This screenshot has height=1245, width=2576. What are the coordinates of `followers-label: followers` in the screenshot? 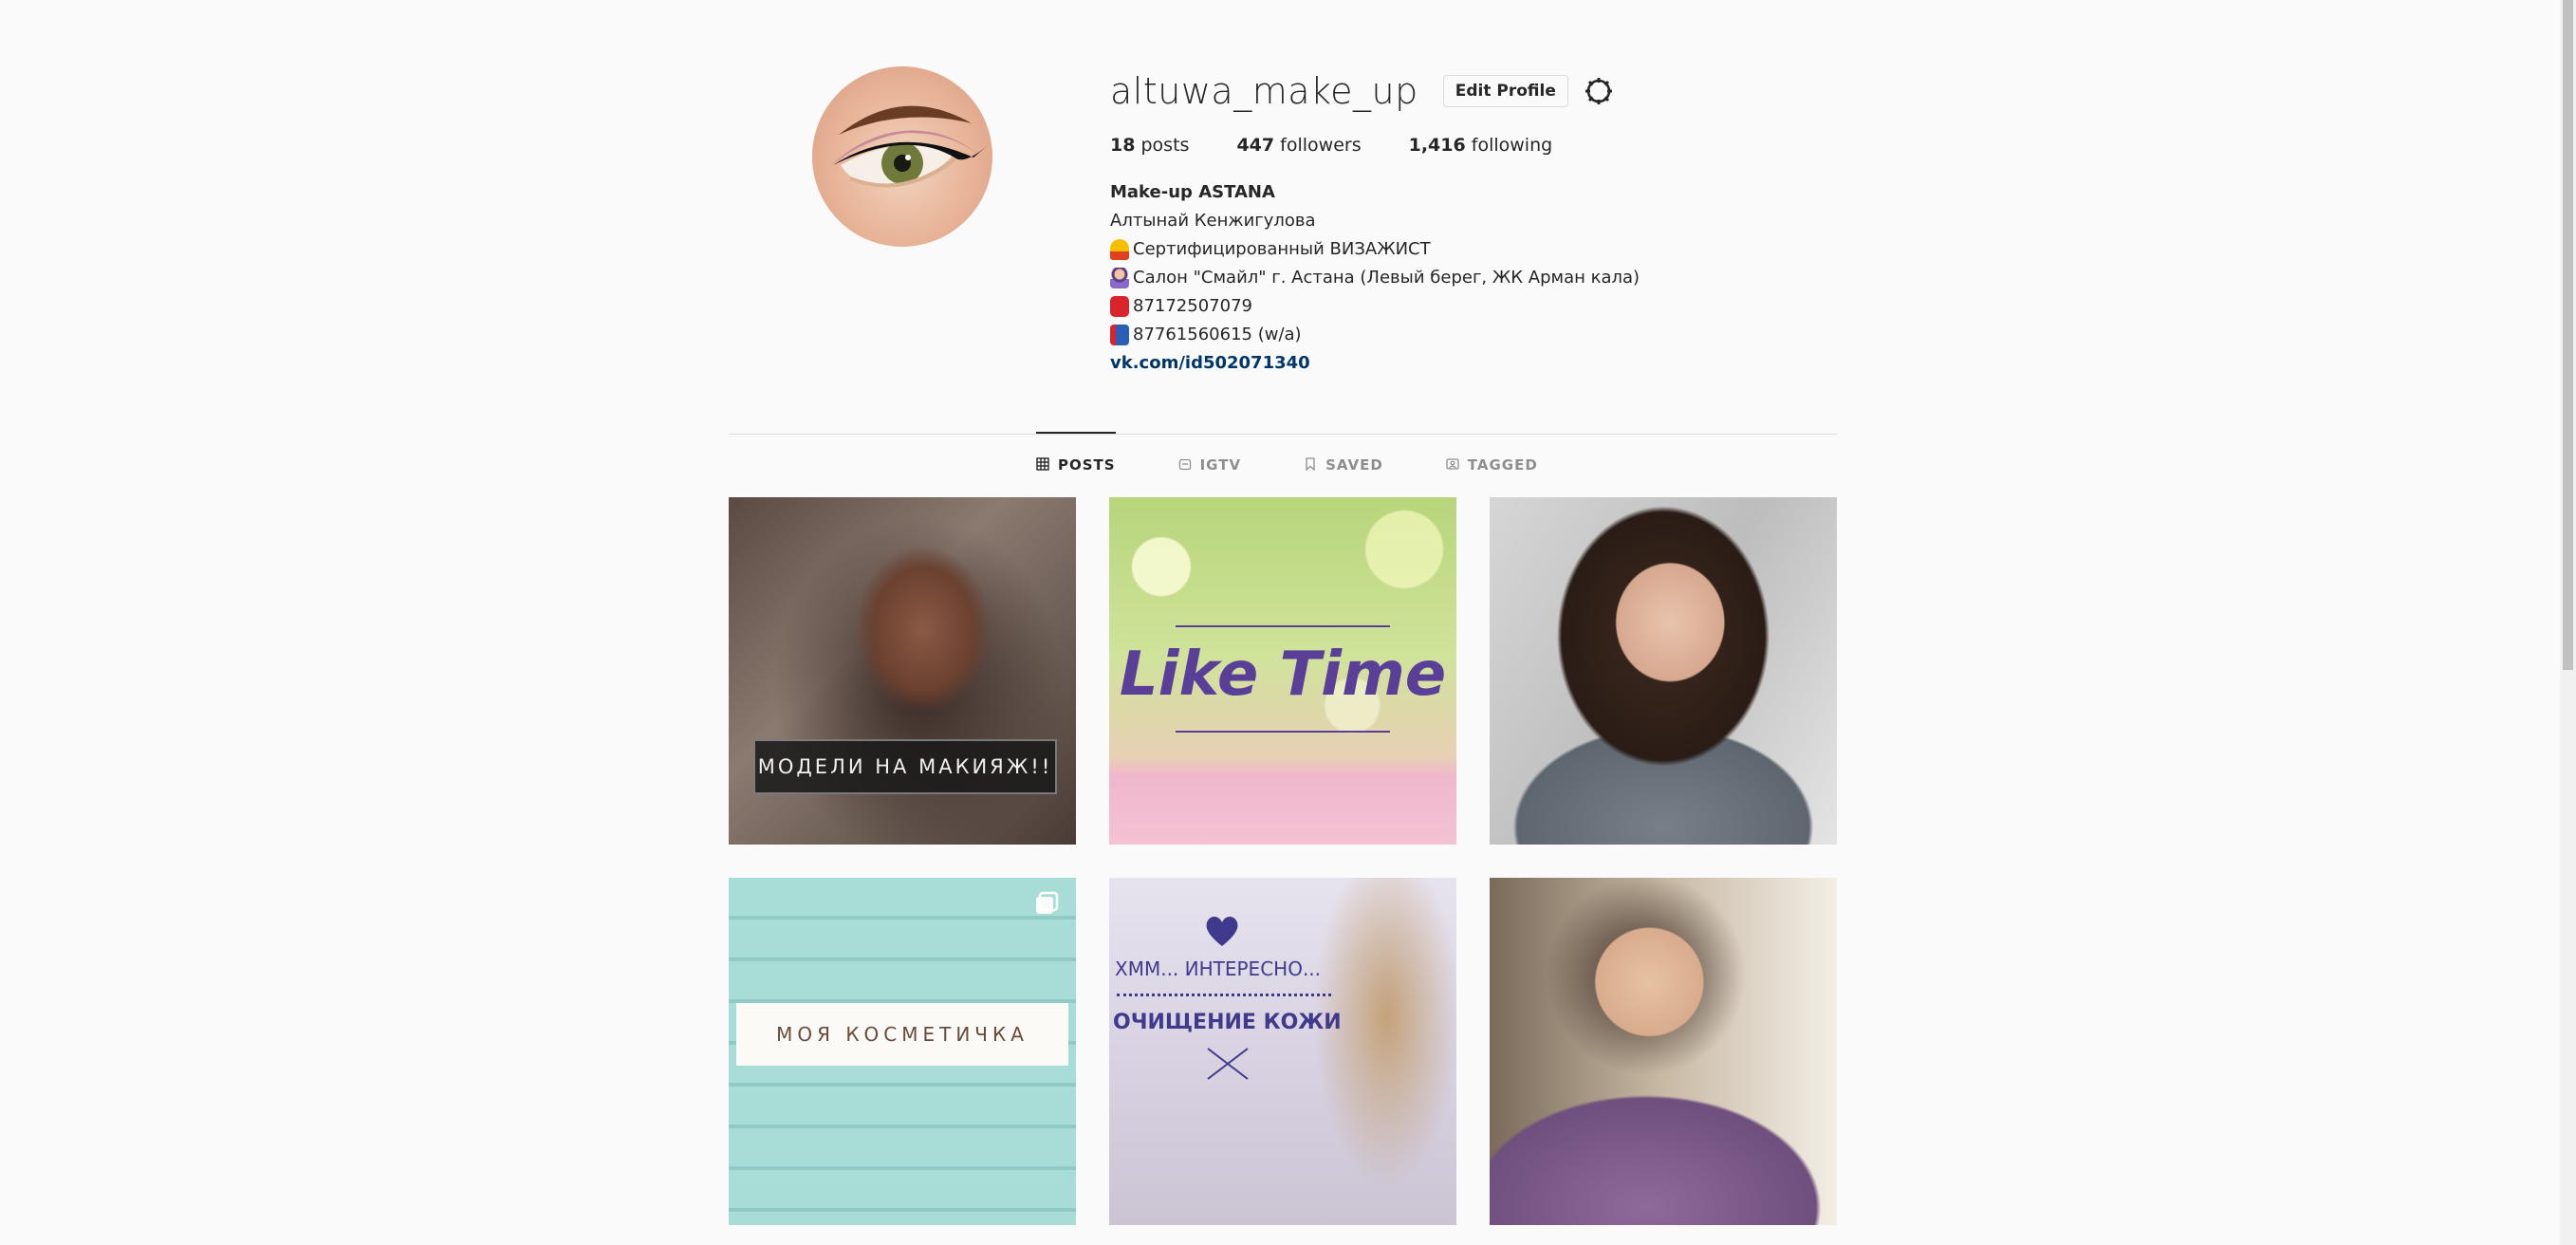 It's located at (1321, 145).